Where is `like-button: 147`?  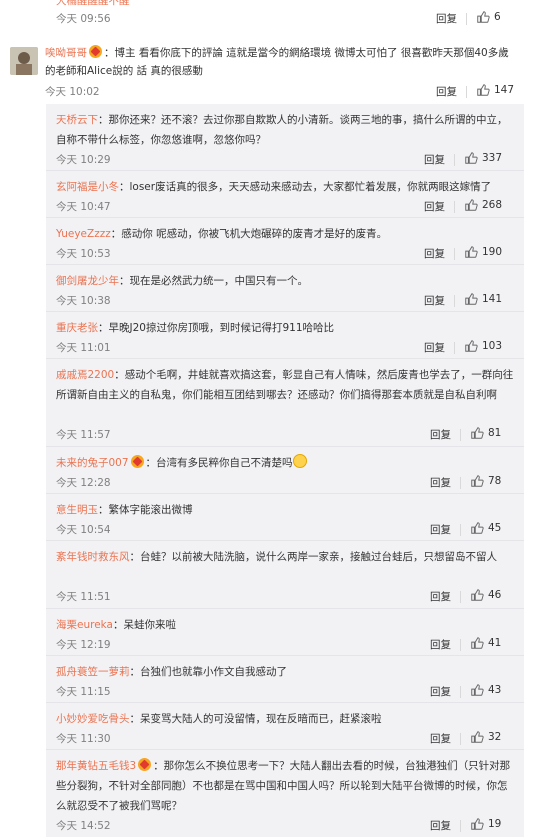
like-button: 147 is located at coordinates (495, 90).